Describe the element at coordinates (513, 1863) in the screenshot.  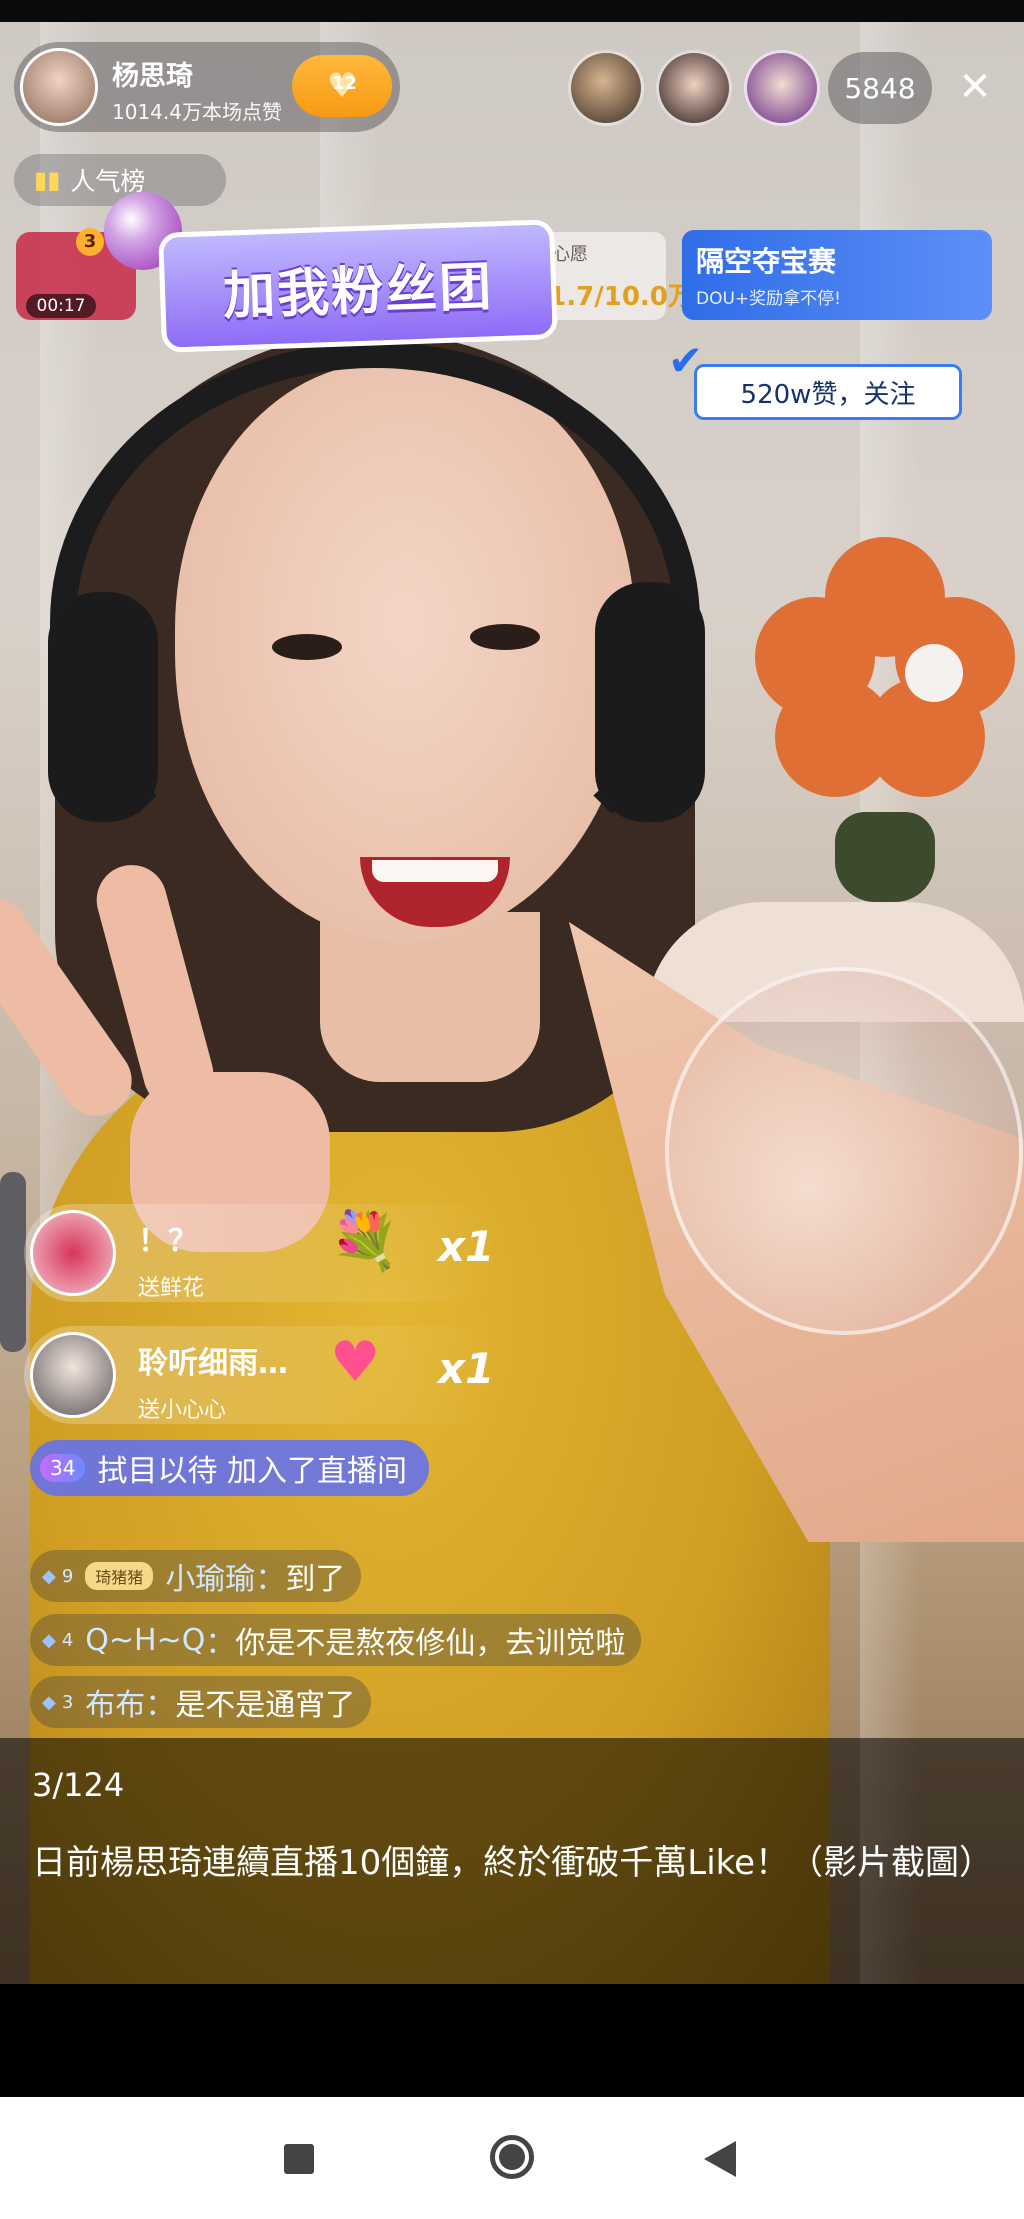
I see `image-caption: 日前楊思琦連續直播10個鐘，終於衝破千萬Like！（影片截圖）` at that location.